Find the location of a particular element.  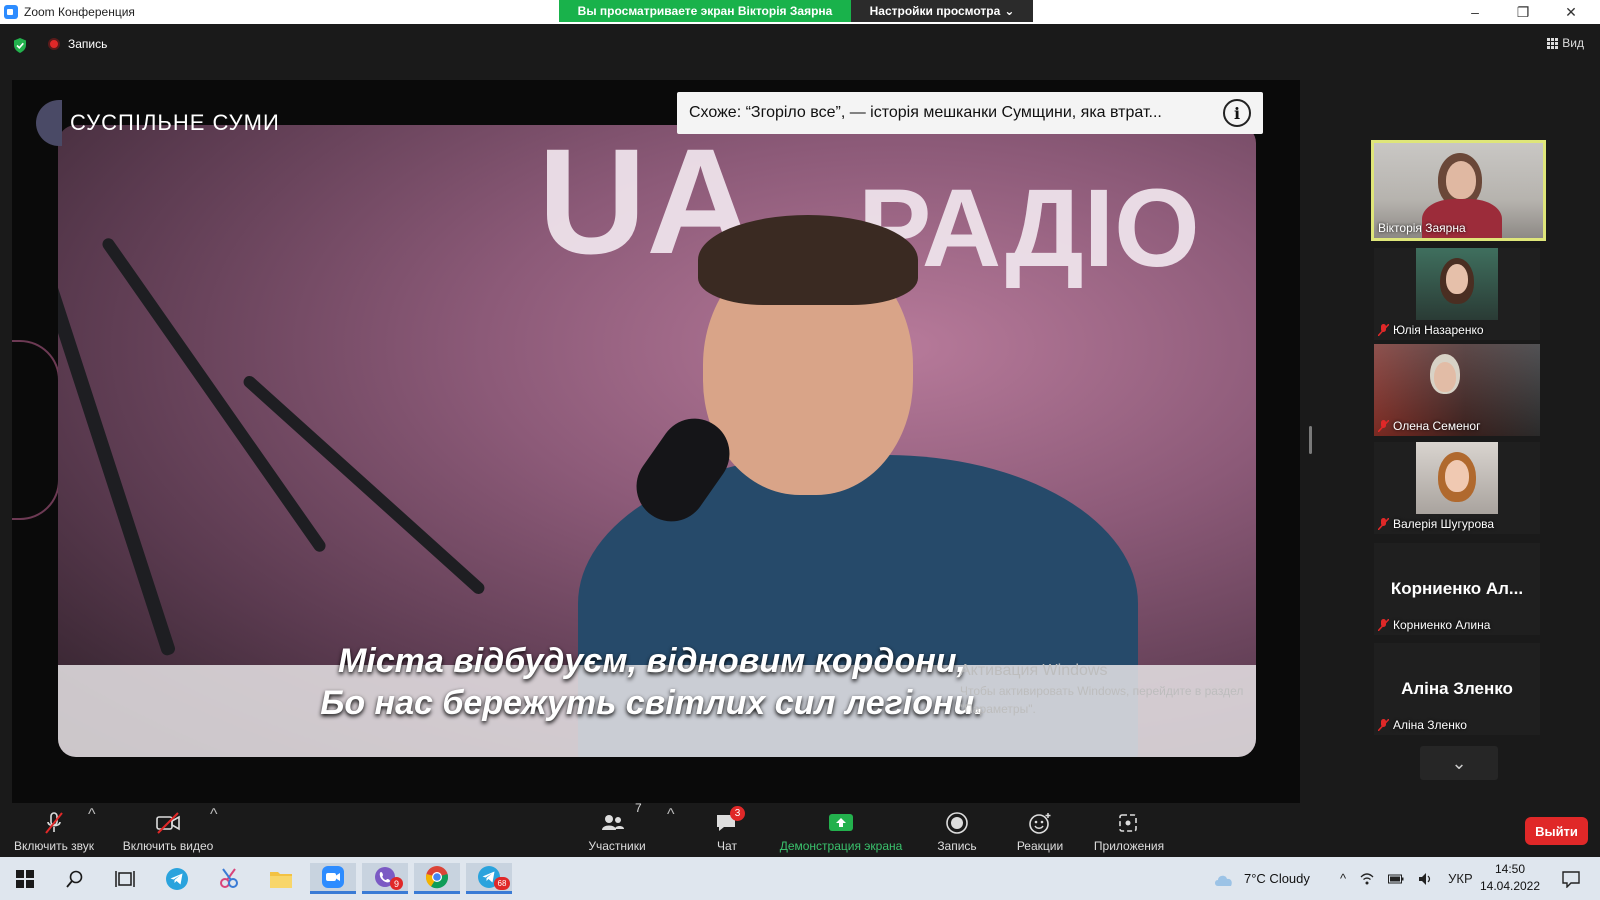

participant-name: Юлія Назаренко is located at coordinates (1431, 330).